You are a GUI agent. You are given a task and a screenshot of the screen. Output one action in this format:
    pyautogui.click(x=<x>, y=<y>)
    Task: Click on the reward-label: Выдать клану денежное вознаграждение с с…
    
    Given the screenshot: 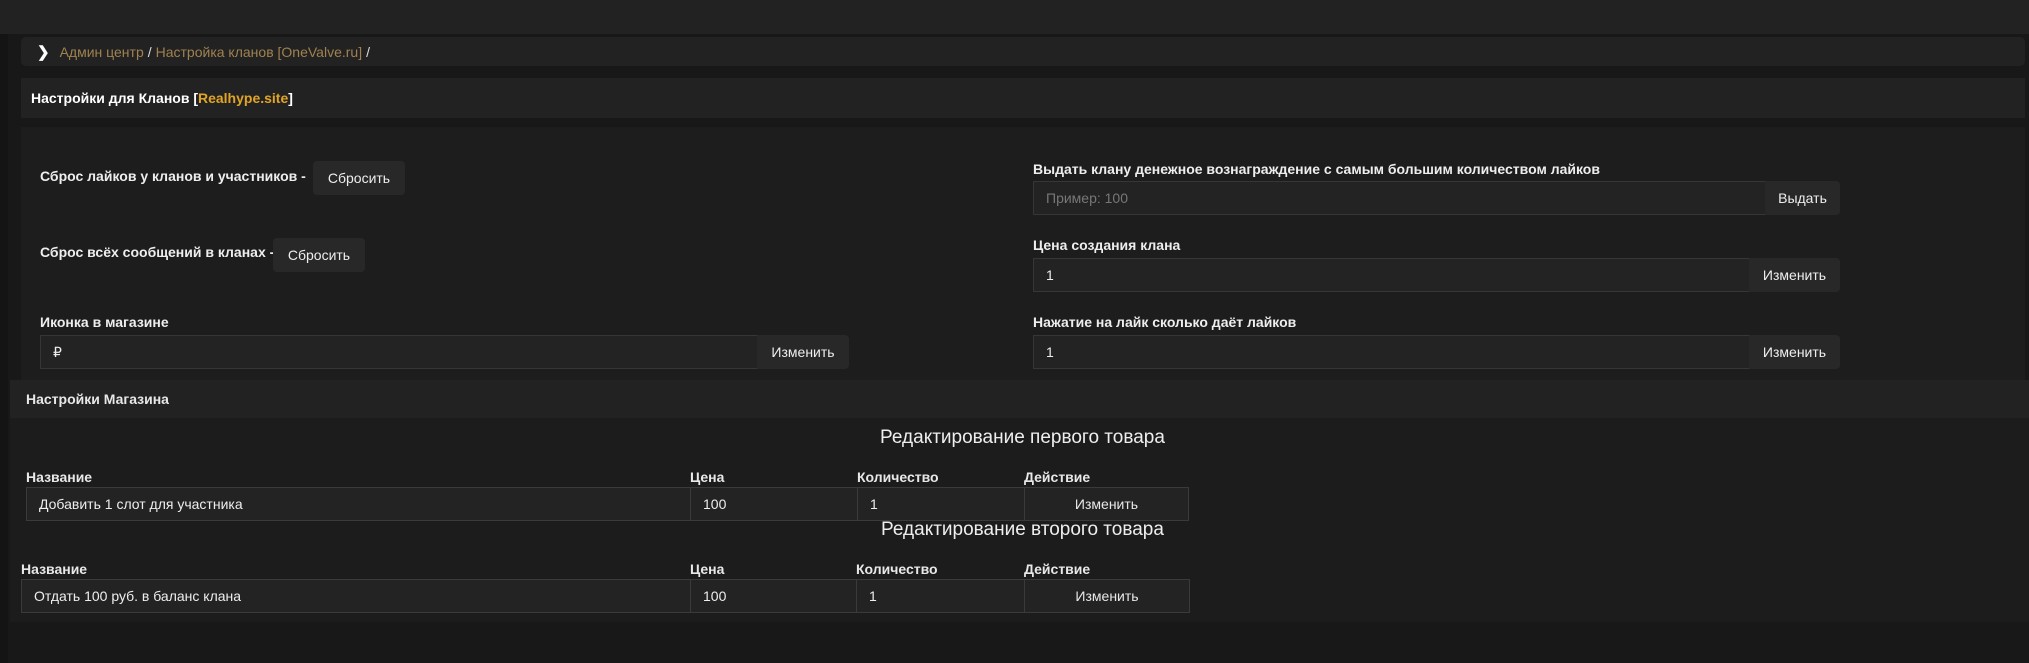 What is the action you would take?
    pyautogui.click(x=1316, y=169)
    